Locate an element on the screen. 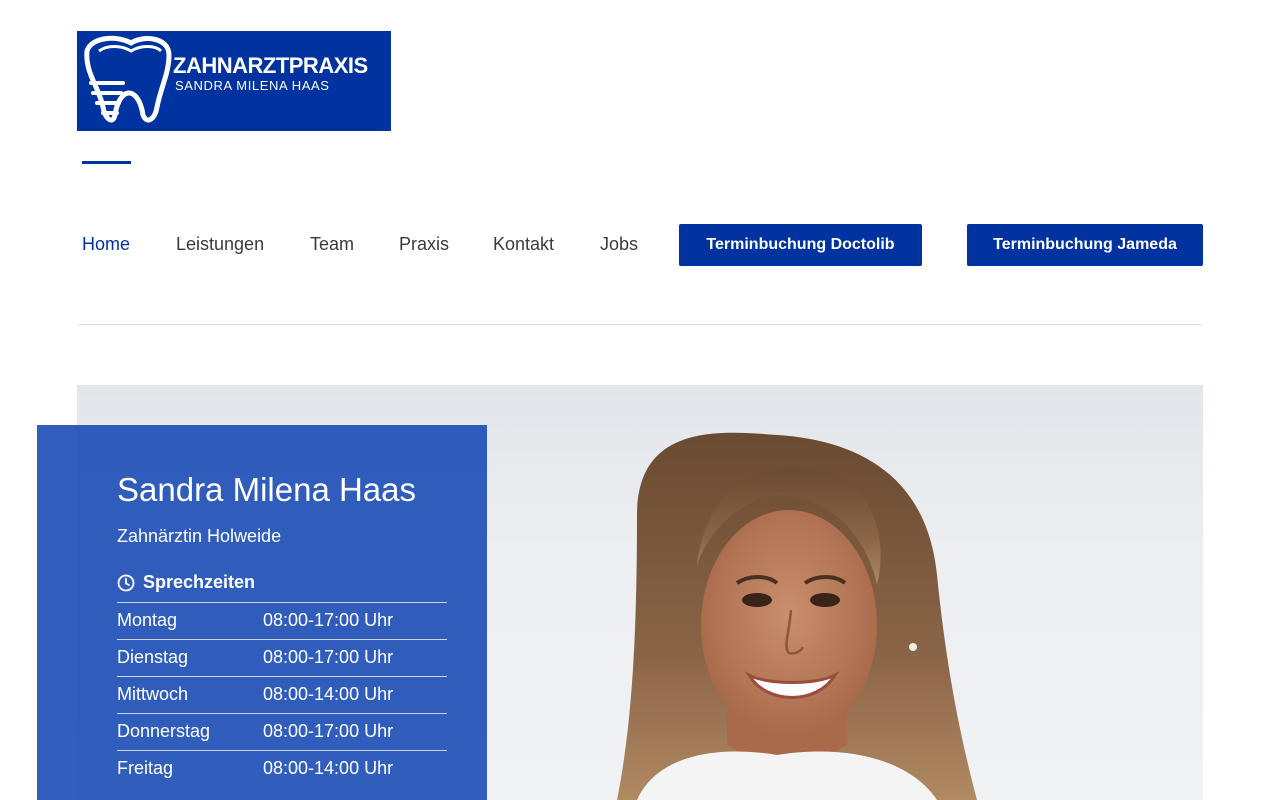 The height and width of the screenshot is (800, 1280). site-logo: ZAHNARZTPRAXIS SANDRA MILENA HAAS is located at coordinates (234, 81).